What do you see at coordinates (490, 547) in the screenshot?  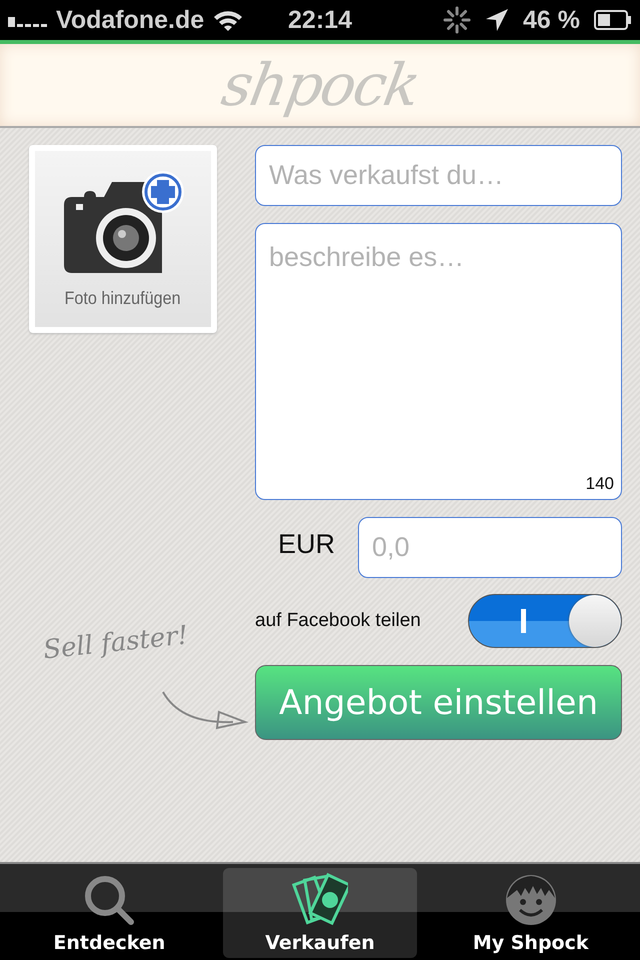 I see `price-field: 0,0` at bounding box center [490, 547].